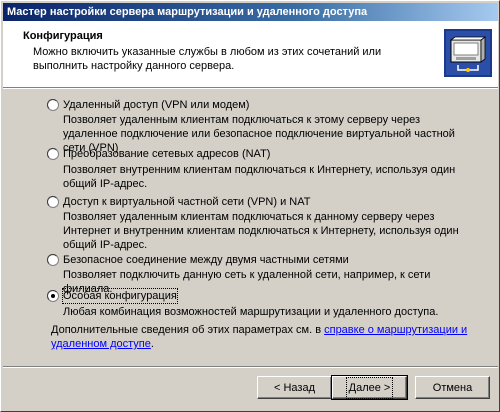 The image size is (500, 412). I want to click on network-server-icon, so click(468, 53).